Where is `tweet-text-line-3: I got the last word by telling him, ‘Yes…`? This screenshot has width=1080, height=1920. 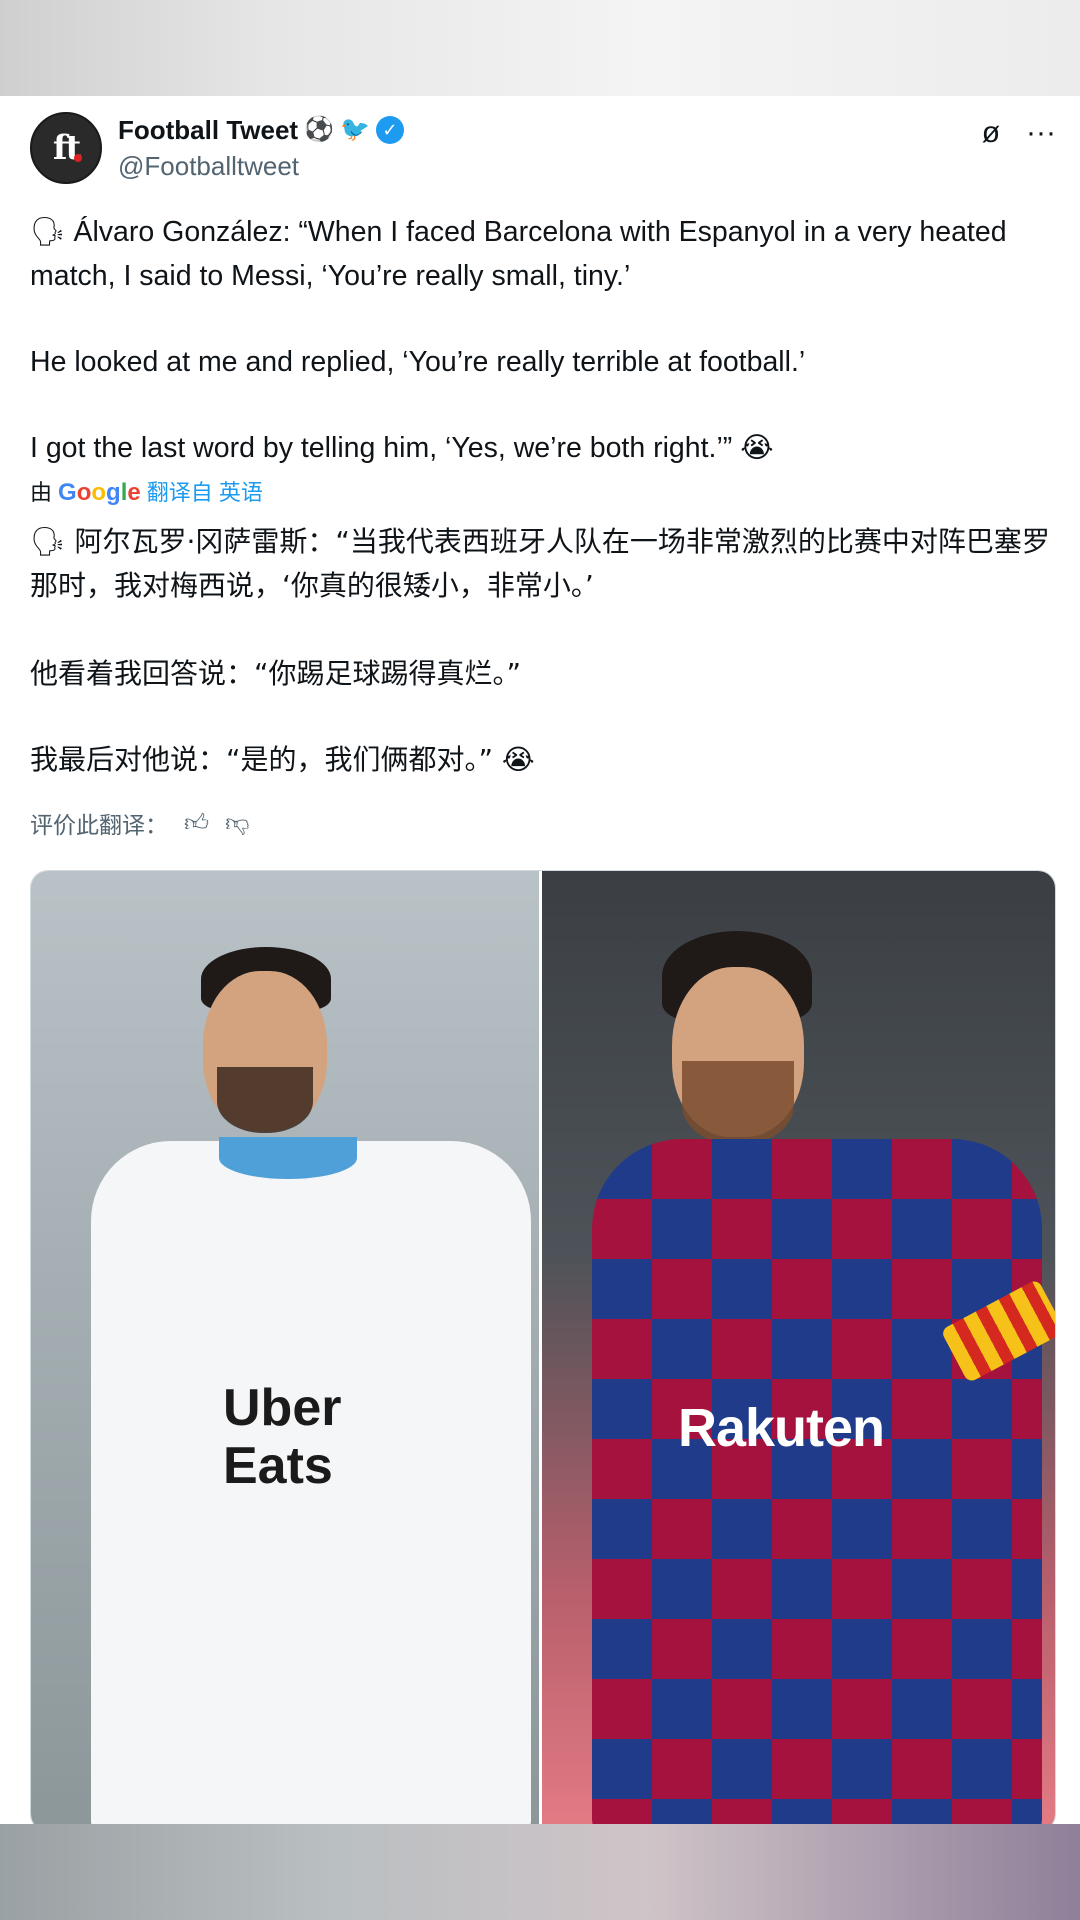 tweet-text-line-3: I got the last word by telling him, ‘Yes… is located at coordinates (402, 448).